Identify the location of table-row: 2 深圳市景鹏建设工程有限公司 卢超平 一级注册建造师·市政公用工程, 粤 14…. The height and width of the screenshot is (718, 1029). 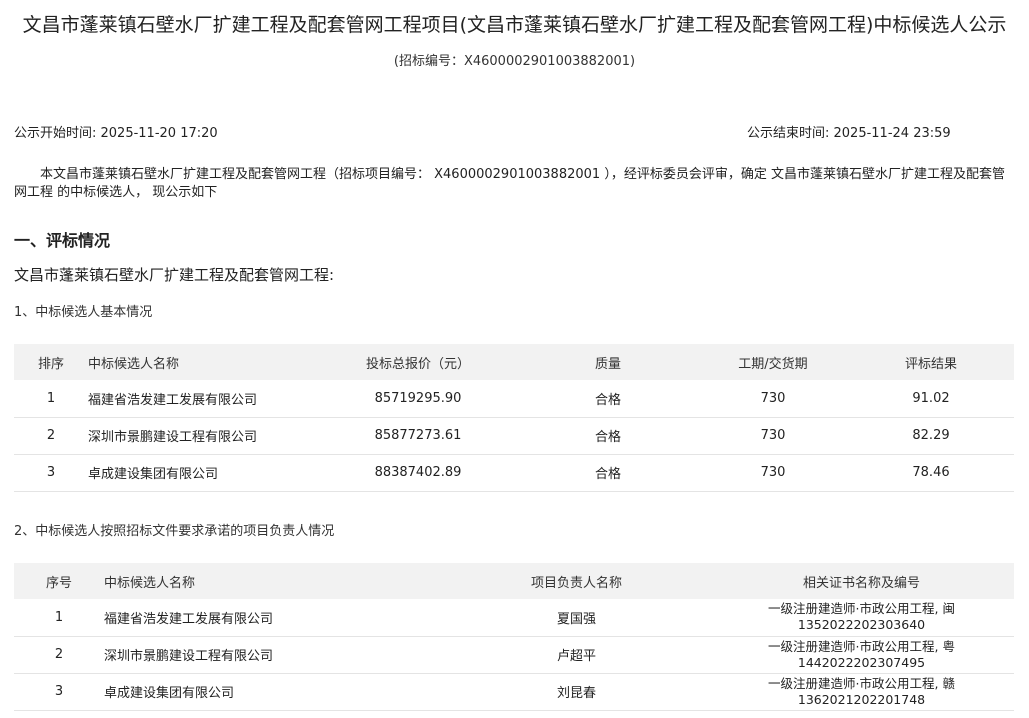
(514, 654).